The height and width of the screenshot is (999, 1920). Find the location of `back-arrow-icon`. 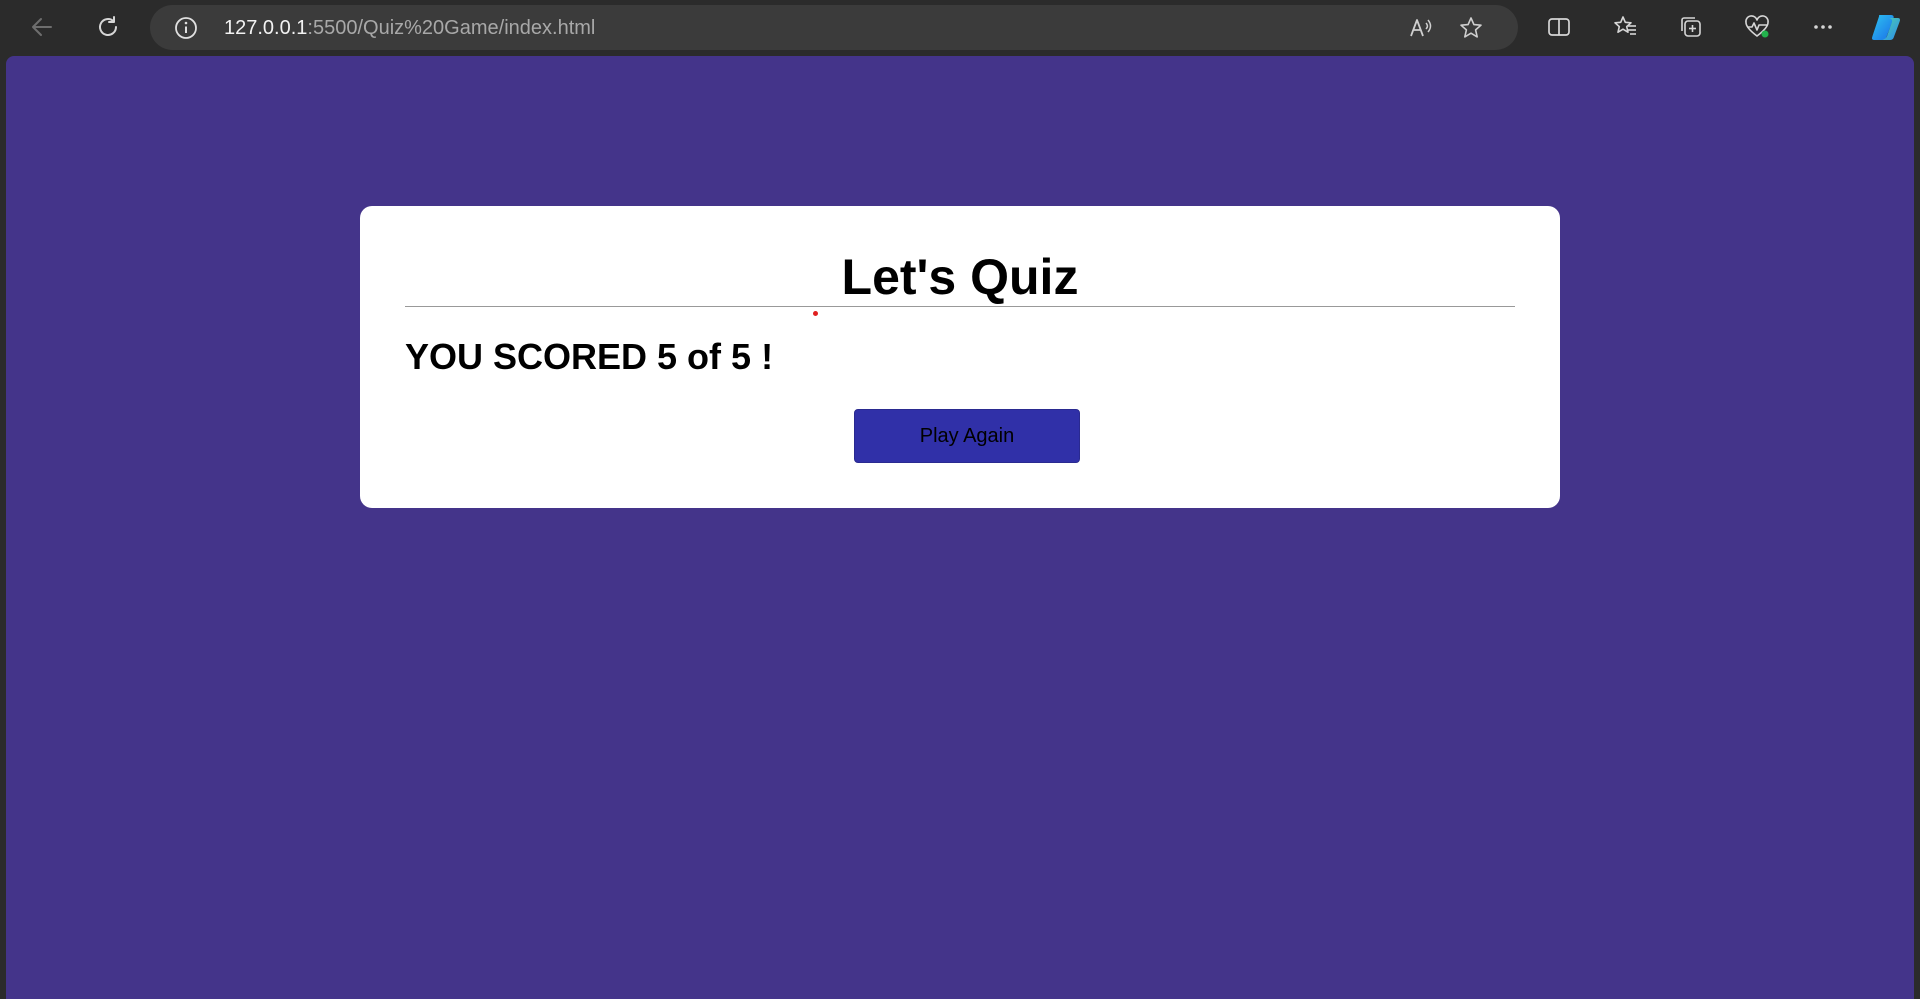

back-arrow-icon is located at coordinates (42, 27).